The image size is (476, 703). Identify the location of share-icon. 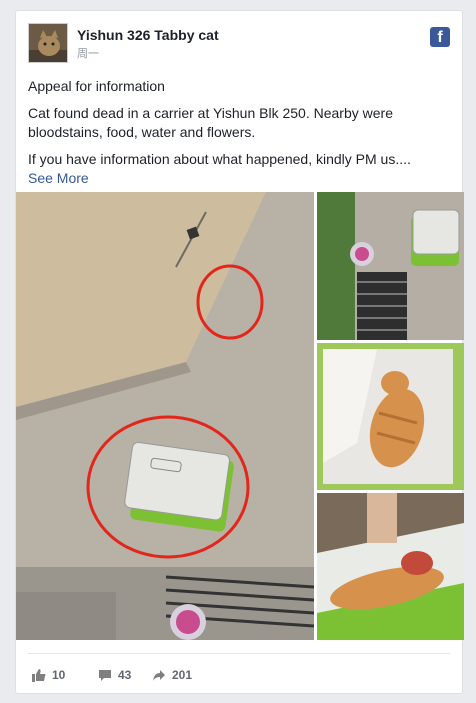
(159, 675).